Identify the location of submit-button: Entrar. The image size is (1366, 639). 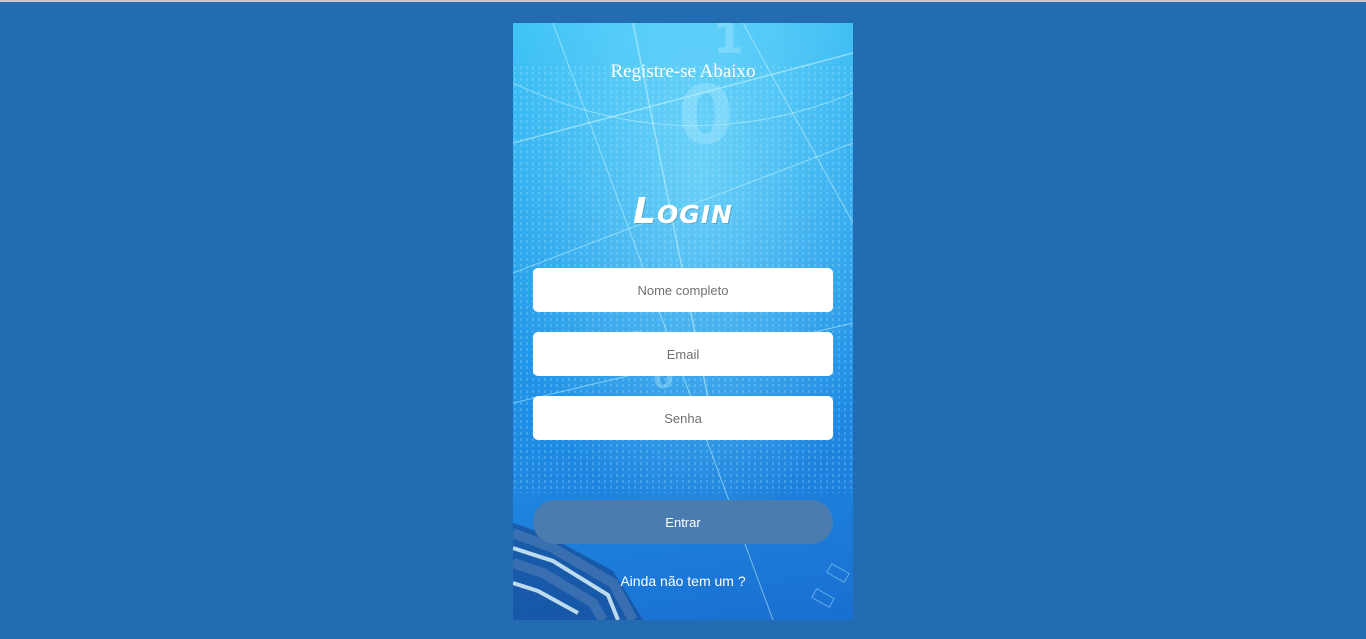
(683, 522).